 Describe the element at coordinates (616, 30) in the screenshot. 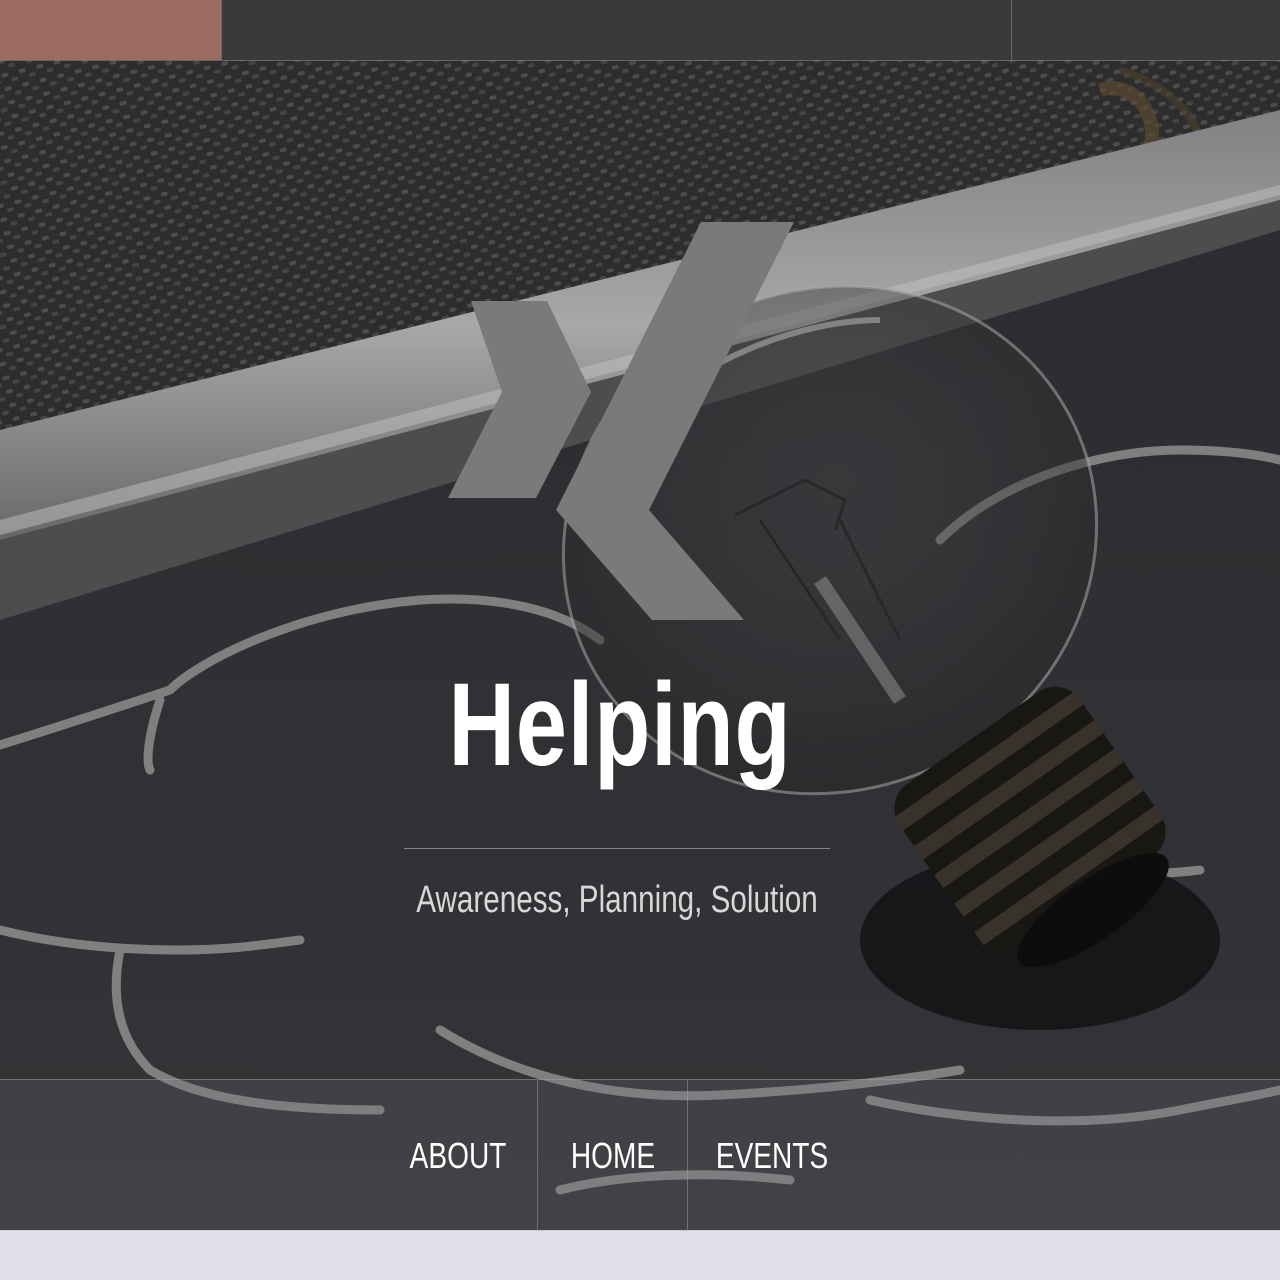

I see `top-bar-center-panel` at that location.